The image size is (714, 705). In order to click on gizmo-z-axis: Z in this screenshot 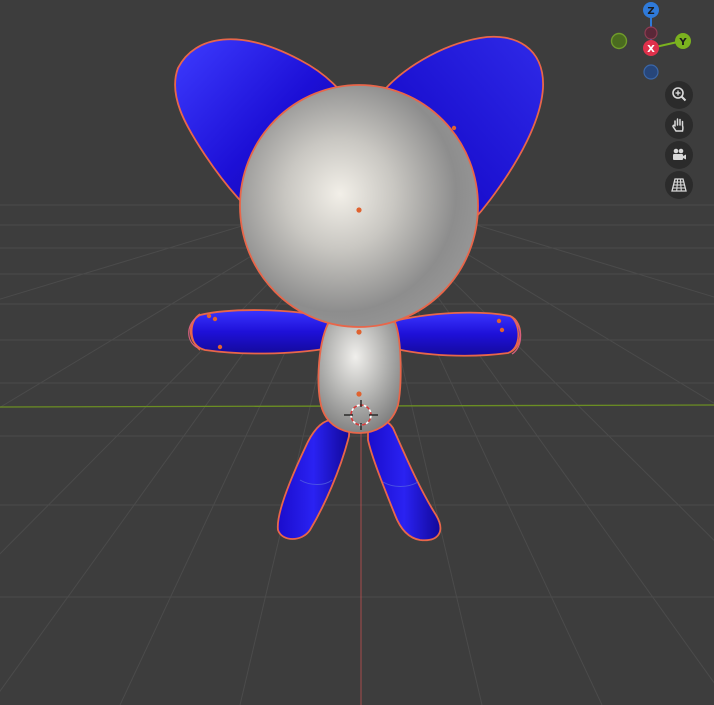, I will do `click(651, 10)`.